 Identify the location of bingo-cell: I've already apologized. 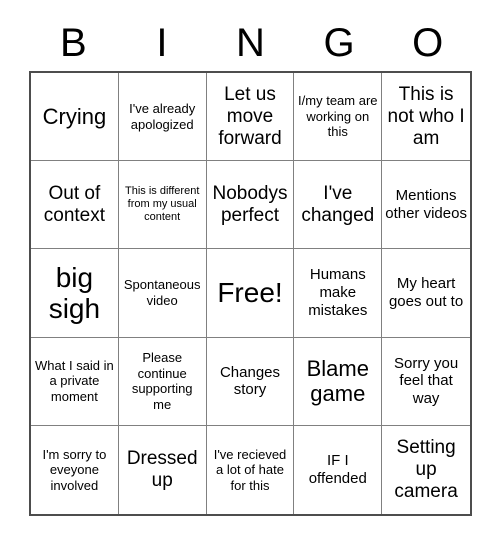
(162, 117).